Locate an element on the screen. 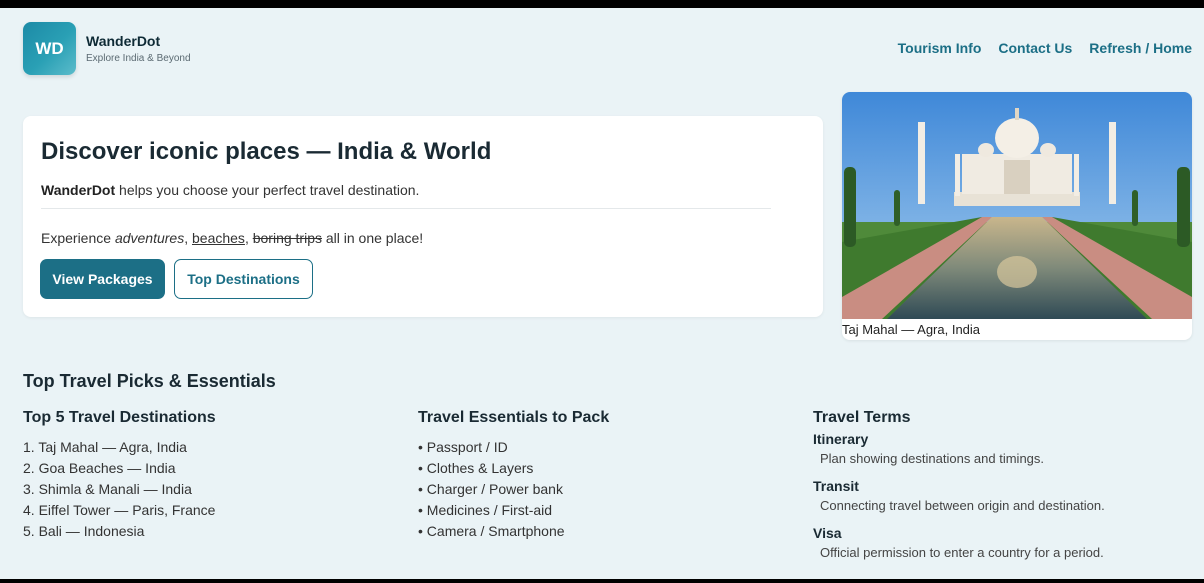  view-packages-button: View Packages is located at coordinates (102, 279).